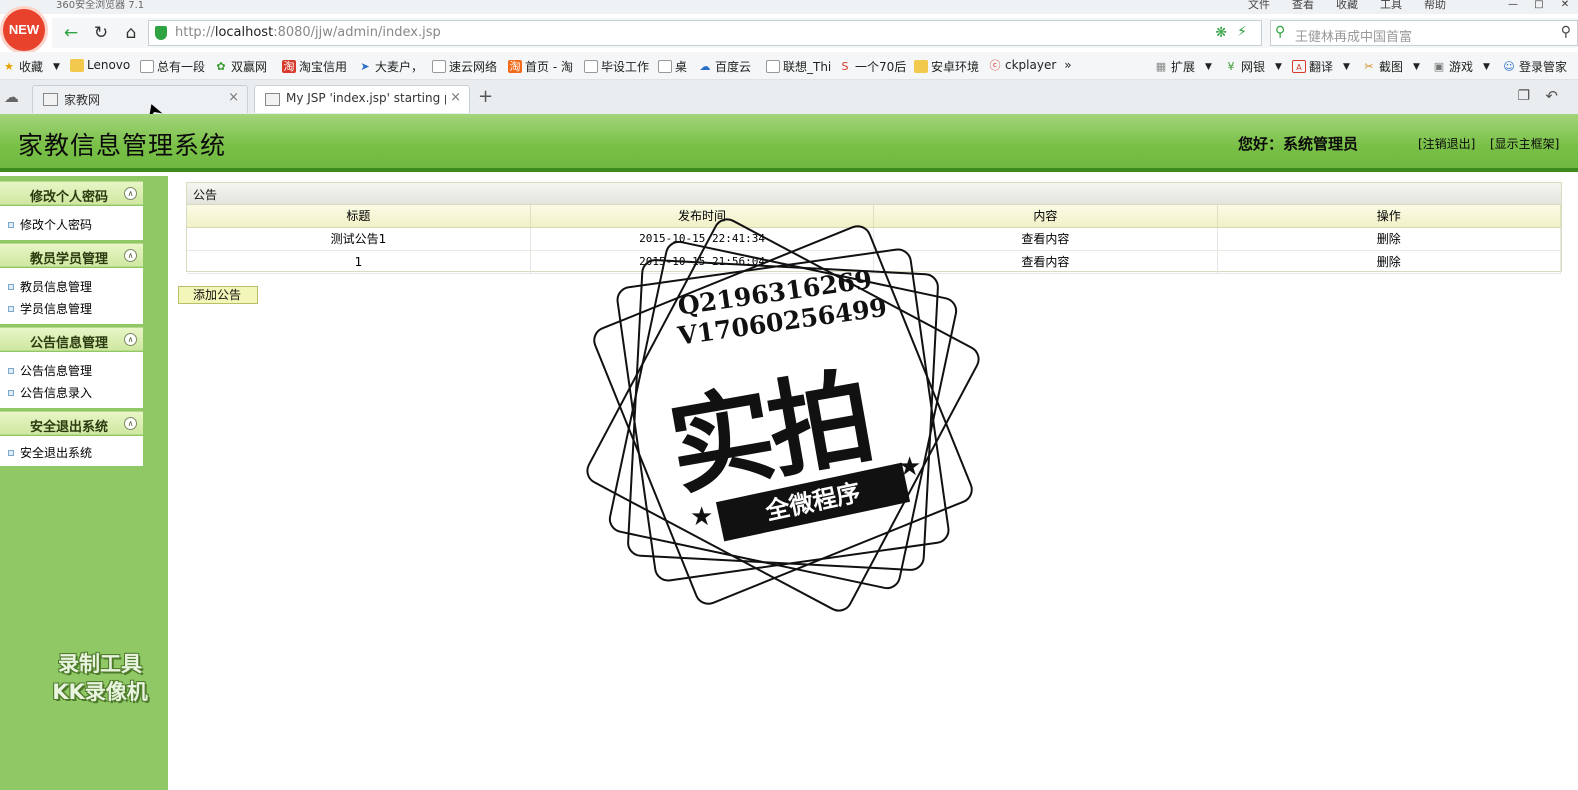 This screenshot has width=1578, height=790. Describe the element at coordinates (1253, 66) in the screenshot. I see `toolbar-ebank: ¥ 网银 ▼` at that location.